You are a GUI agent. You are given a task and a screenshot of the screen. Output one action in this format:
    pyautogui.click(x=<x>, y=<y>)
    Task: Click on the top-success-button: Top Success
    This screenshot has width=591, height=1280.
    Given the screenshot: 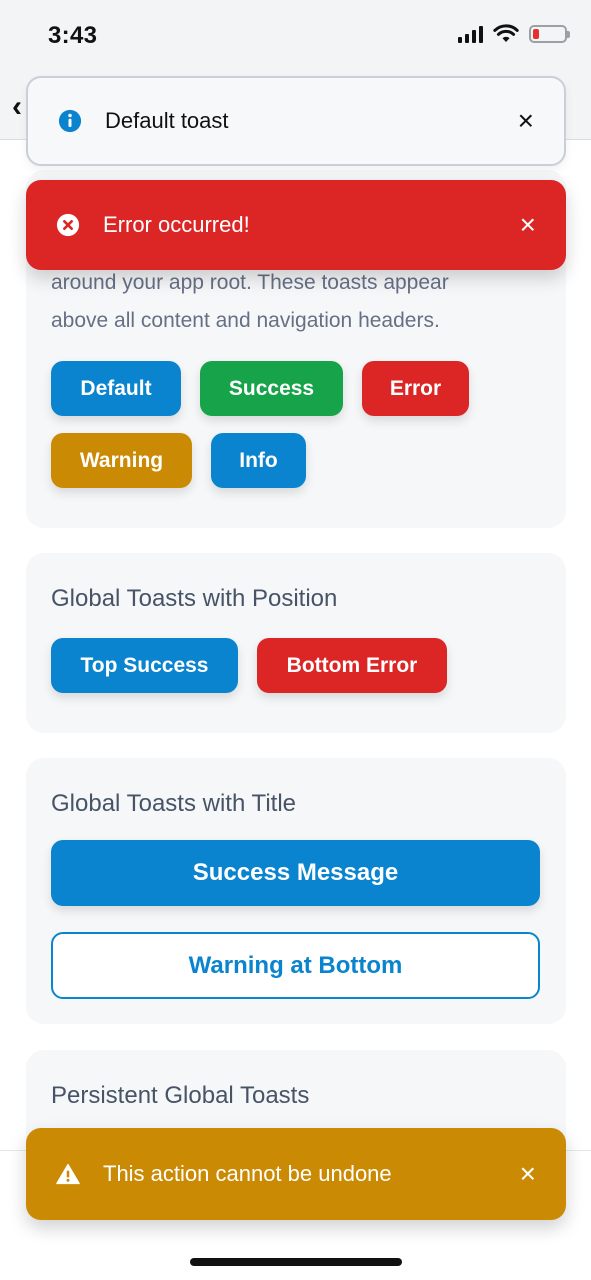 What is the action you would take?
    pyautogui.click(x=144, y=665)
    